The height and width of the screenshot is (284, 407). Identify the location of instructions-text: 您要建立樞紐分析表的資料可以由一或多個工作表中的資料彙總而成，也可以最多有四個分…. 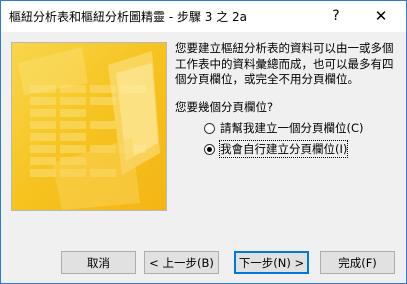
(284, 63).